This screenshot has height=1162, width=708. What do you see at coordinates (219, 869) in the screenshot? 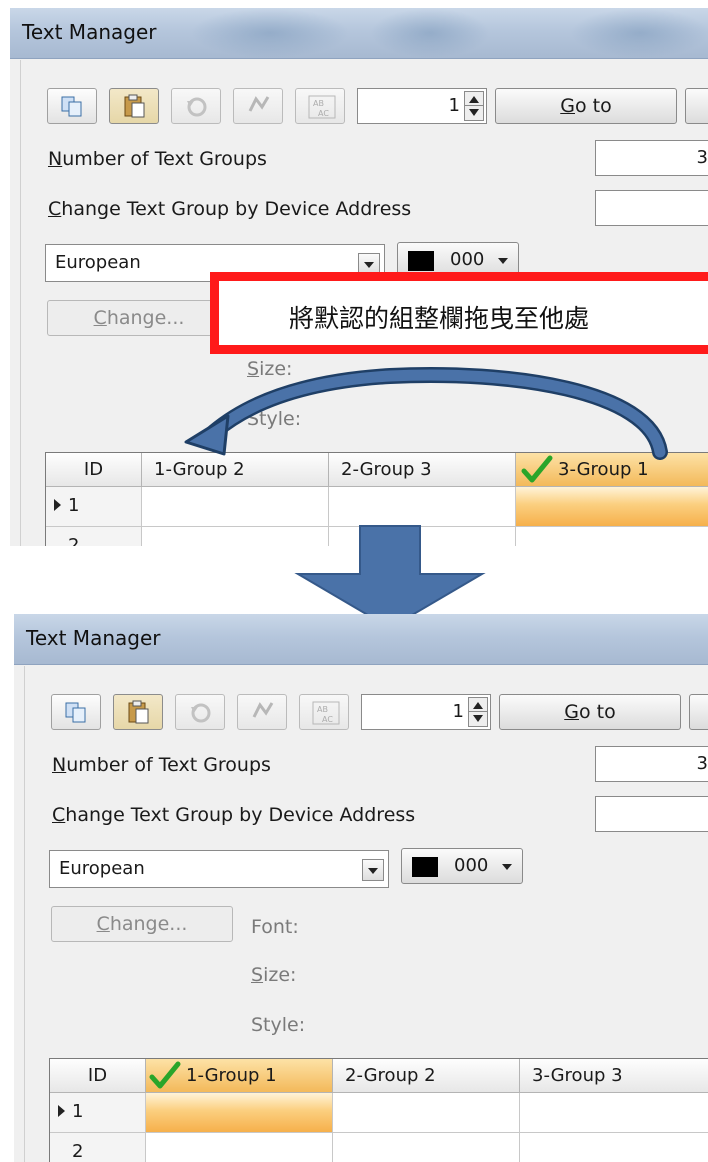
I see `language-combo: European` at bounding box center [219, 869].